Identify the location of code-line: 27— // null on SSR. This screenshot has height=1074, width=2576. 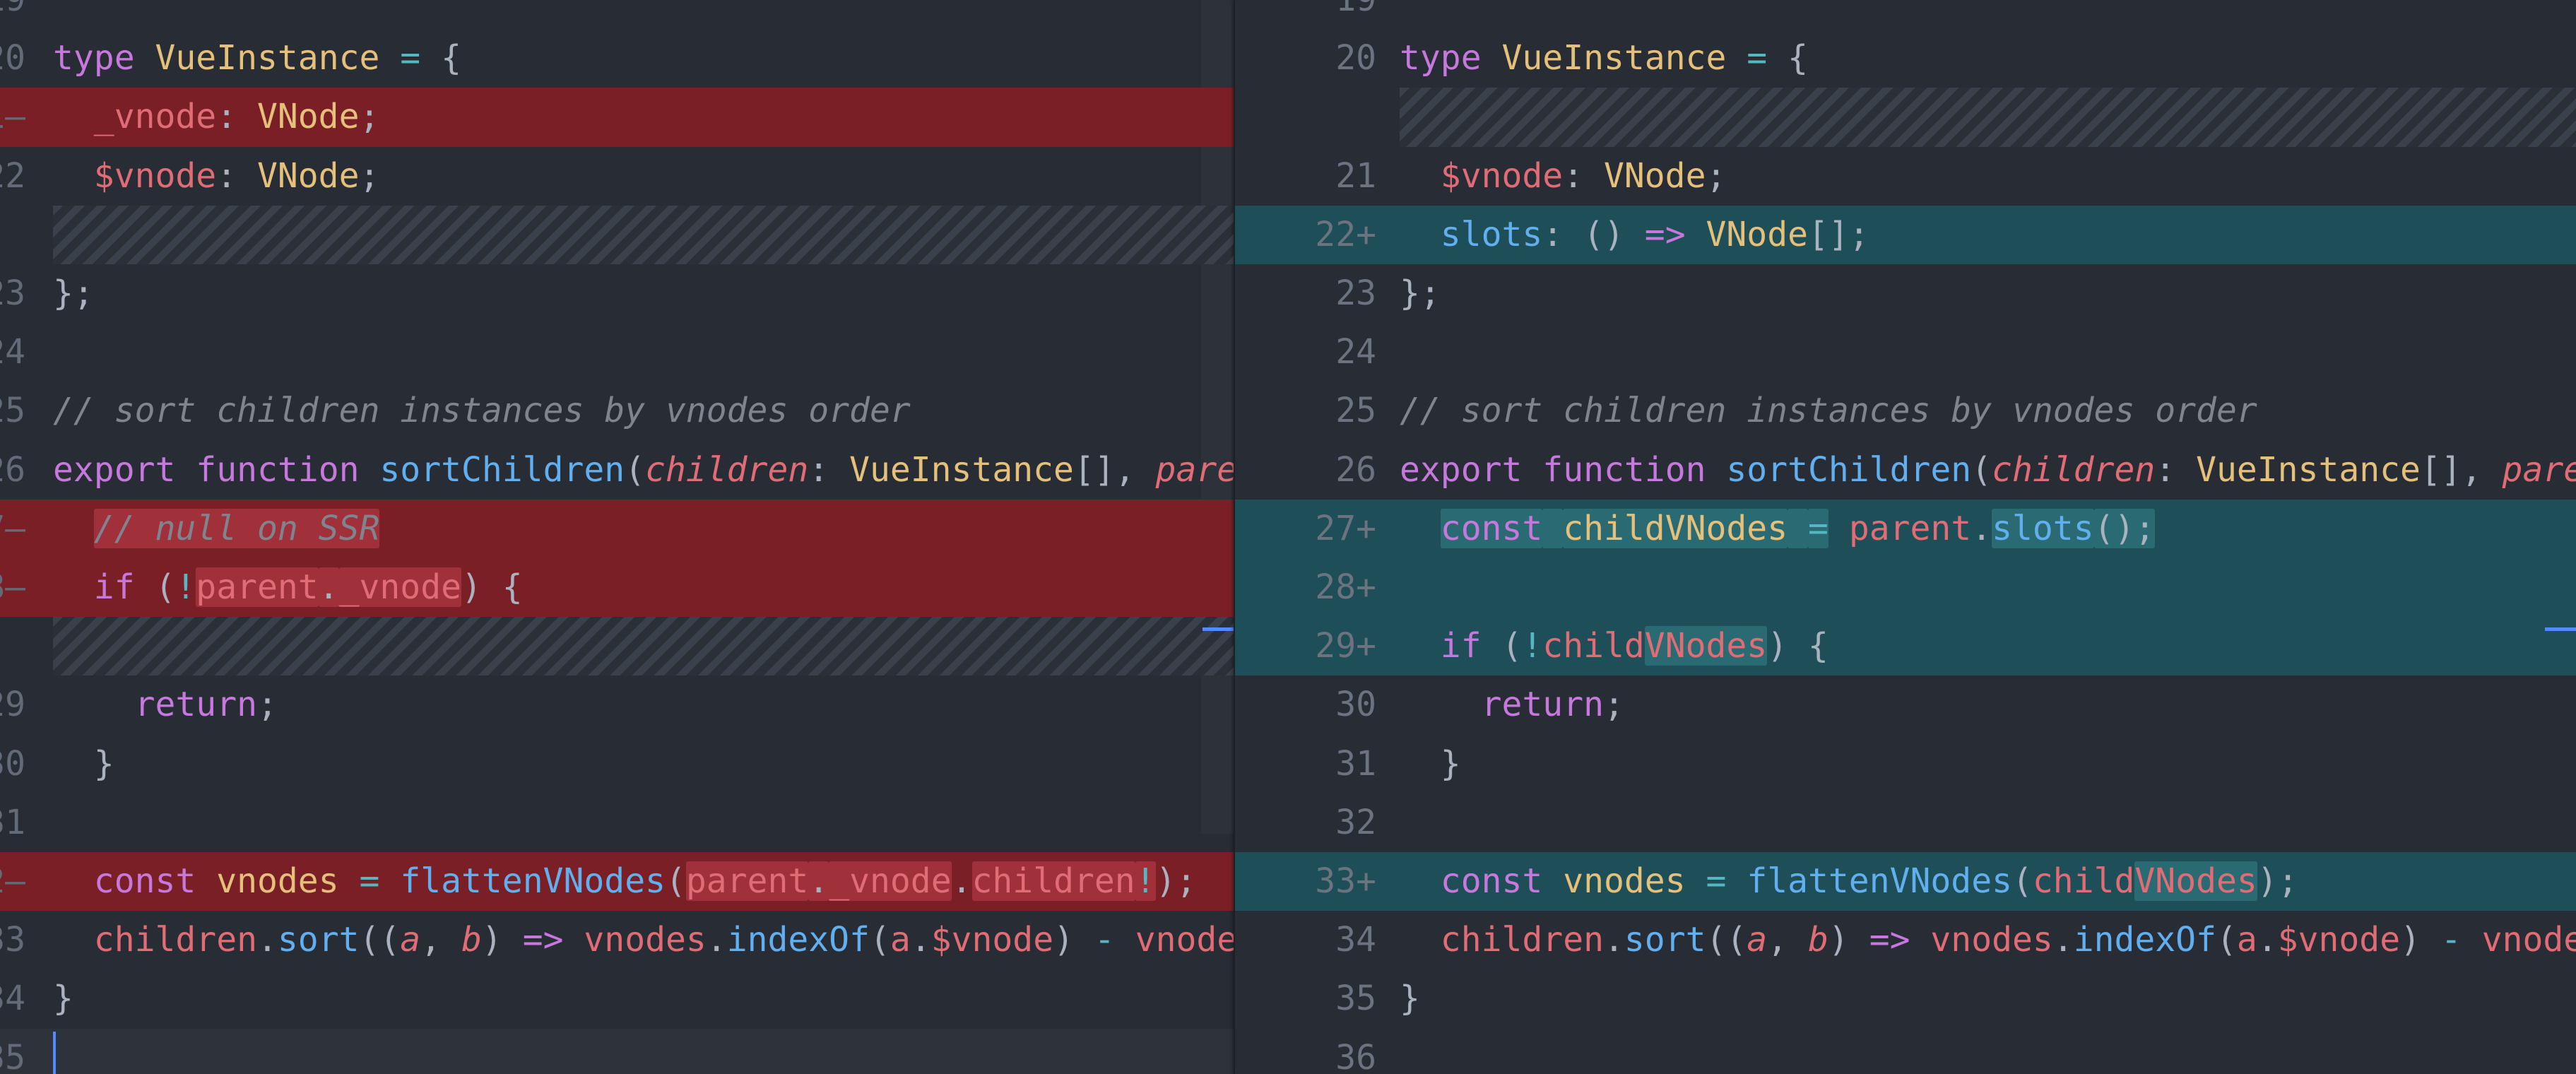
(617, 528).